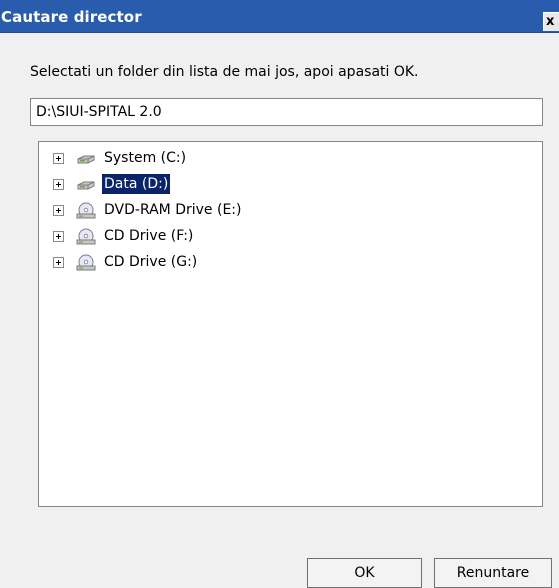 This screenshot has height=588, width=559. What do you see at coordinates (263, 211) in the screenshot?
I see `tree-item-dvd-ram-e: DVD-RAM Drive (E:)` at bounding box center [263, 211].